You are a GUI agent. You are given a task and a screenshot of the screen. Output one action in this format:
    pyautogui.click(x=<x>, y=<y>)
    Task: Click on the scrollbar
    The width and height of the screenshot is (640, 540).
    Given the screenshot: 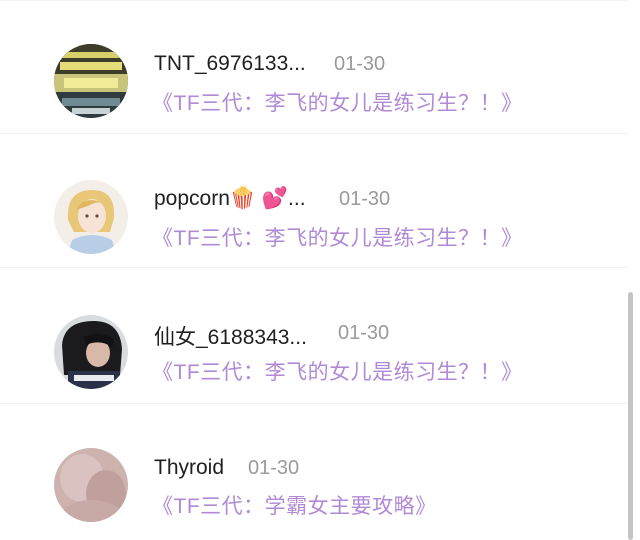 What is the action you would take?
    pyautogui.click(x=630, y=416)
    